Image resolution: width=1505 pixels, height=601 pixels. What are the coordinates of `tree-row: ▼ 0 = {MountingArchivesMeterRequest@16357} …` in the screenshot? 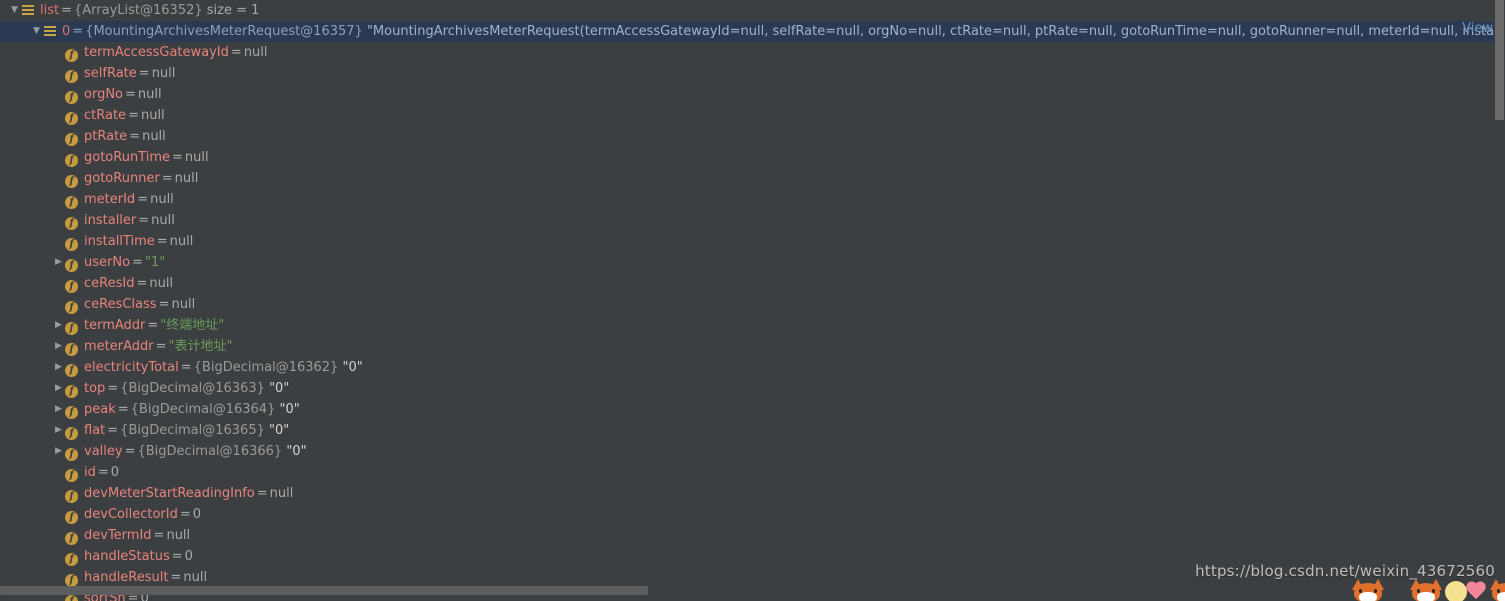 It's located at (752, 31).